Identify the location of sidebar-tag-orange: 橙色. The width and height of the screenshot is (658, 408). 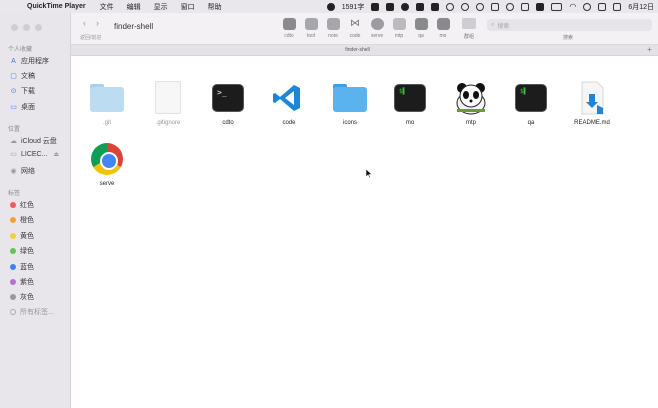
(22, 220).